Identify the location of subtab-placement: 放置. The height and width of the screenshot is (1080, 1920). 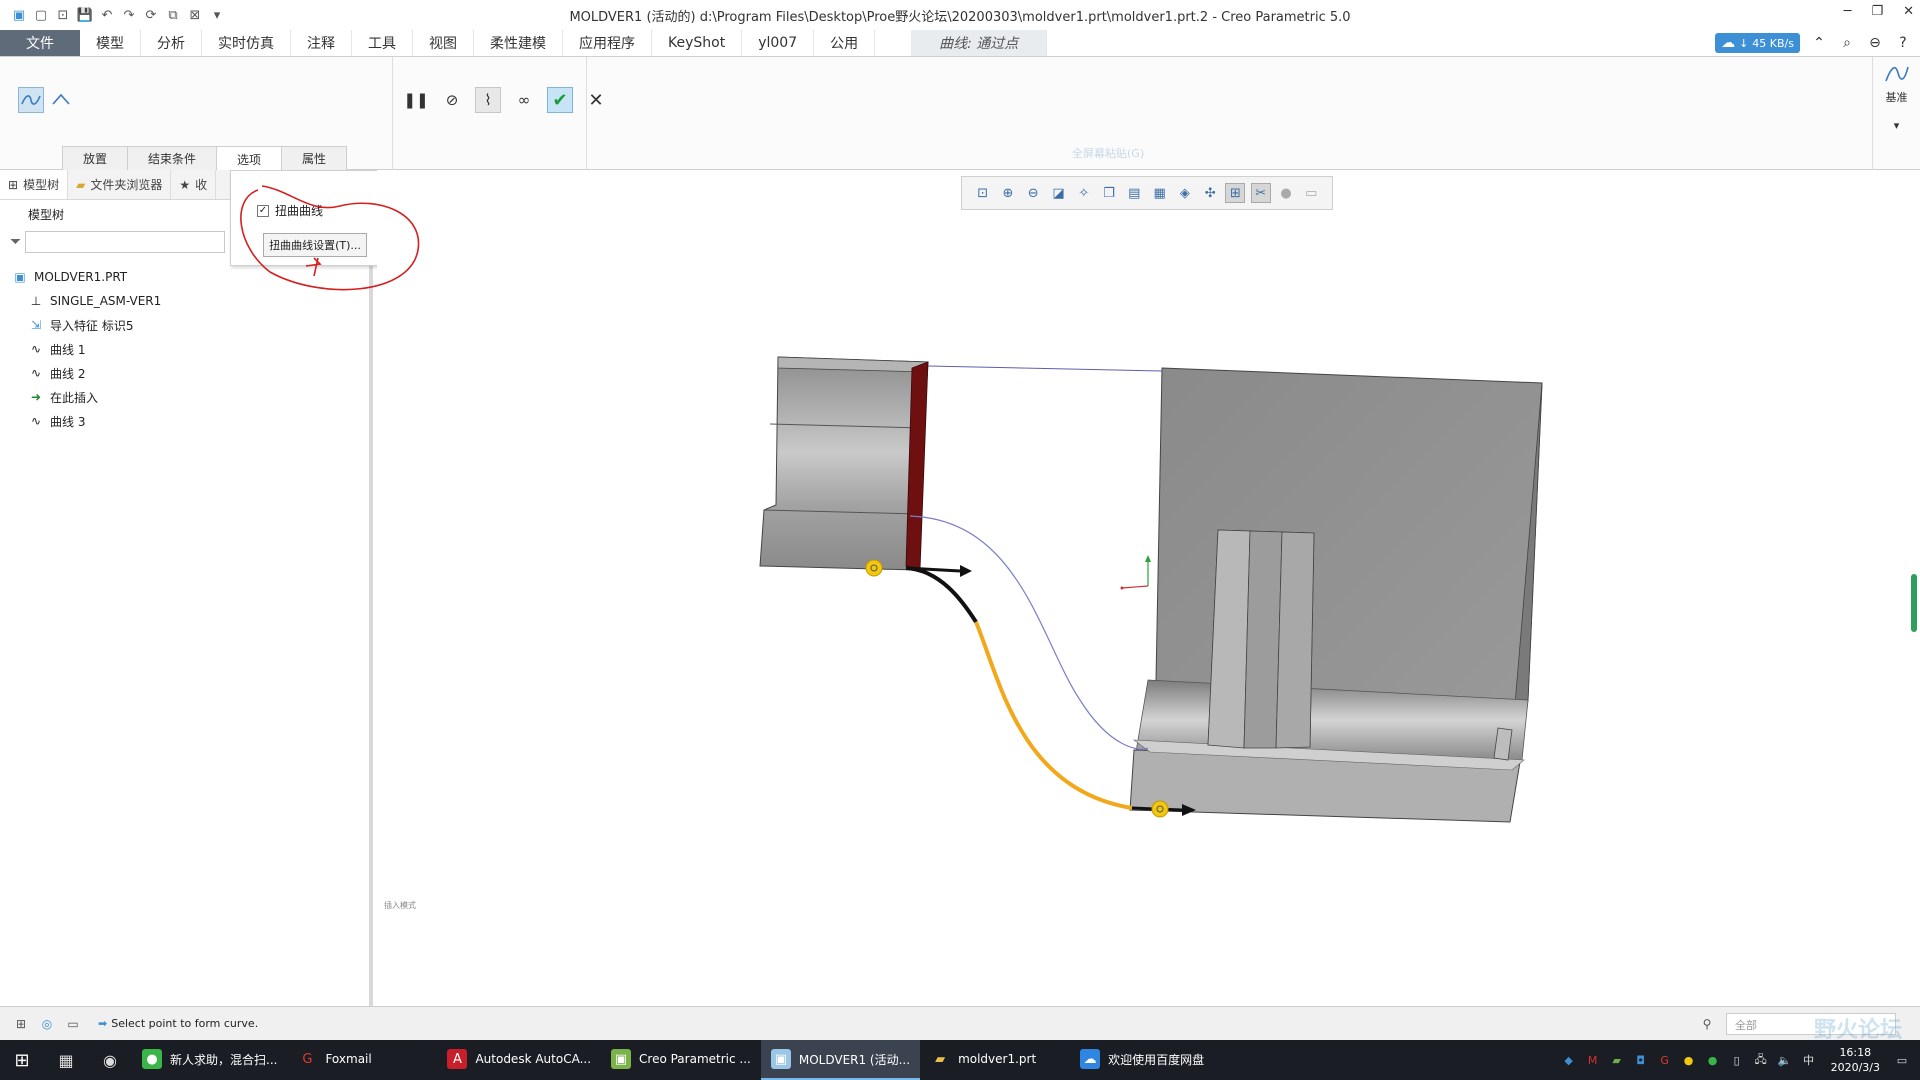
(95, 158).